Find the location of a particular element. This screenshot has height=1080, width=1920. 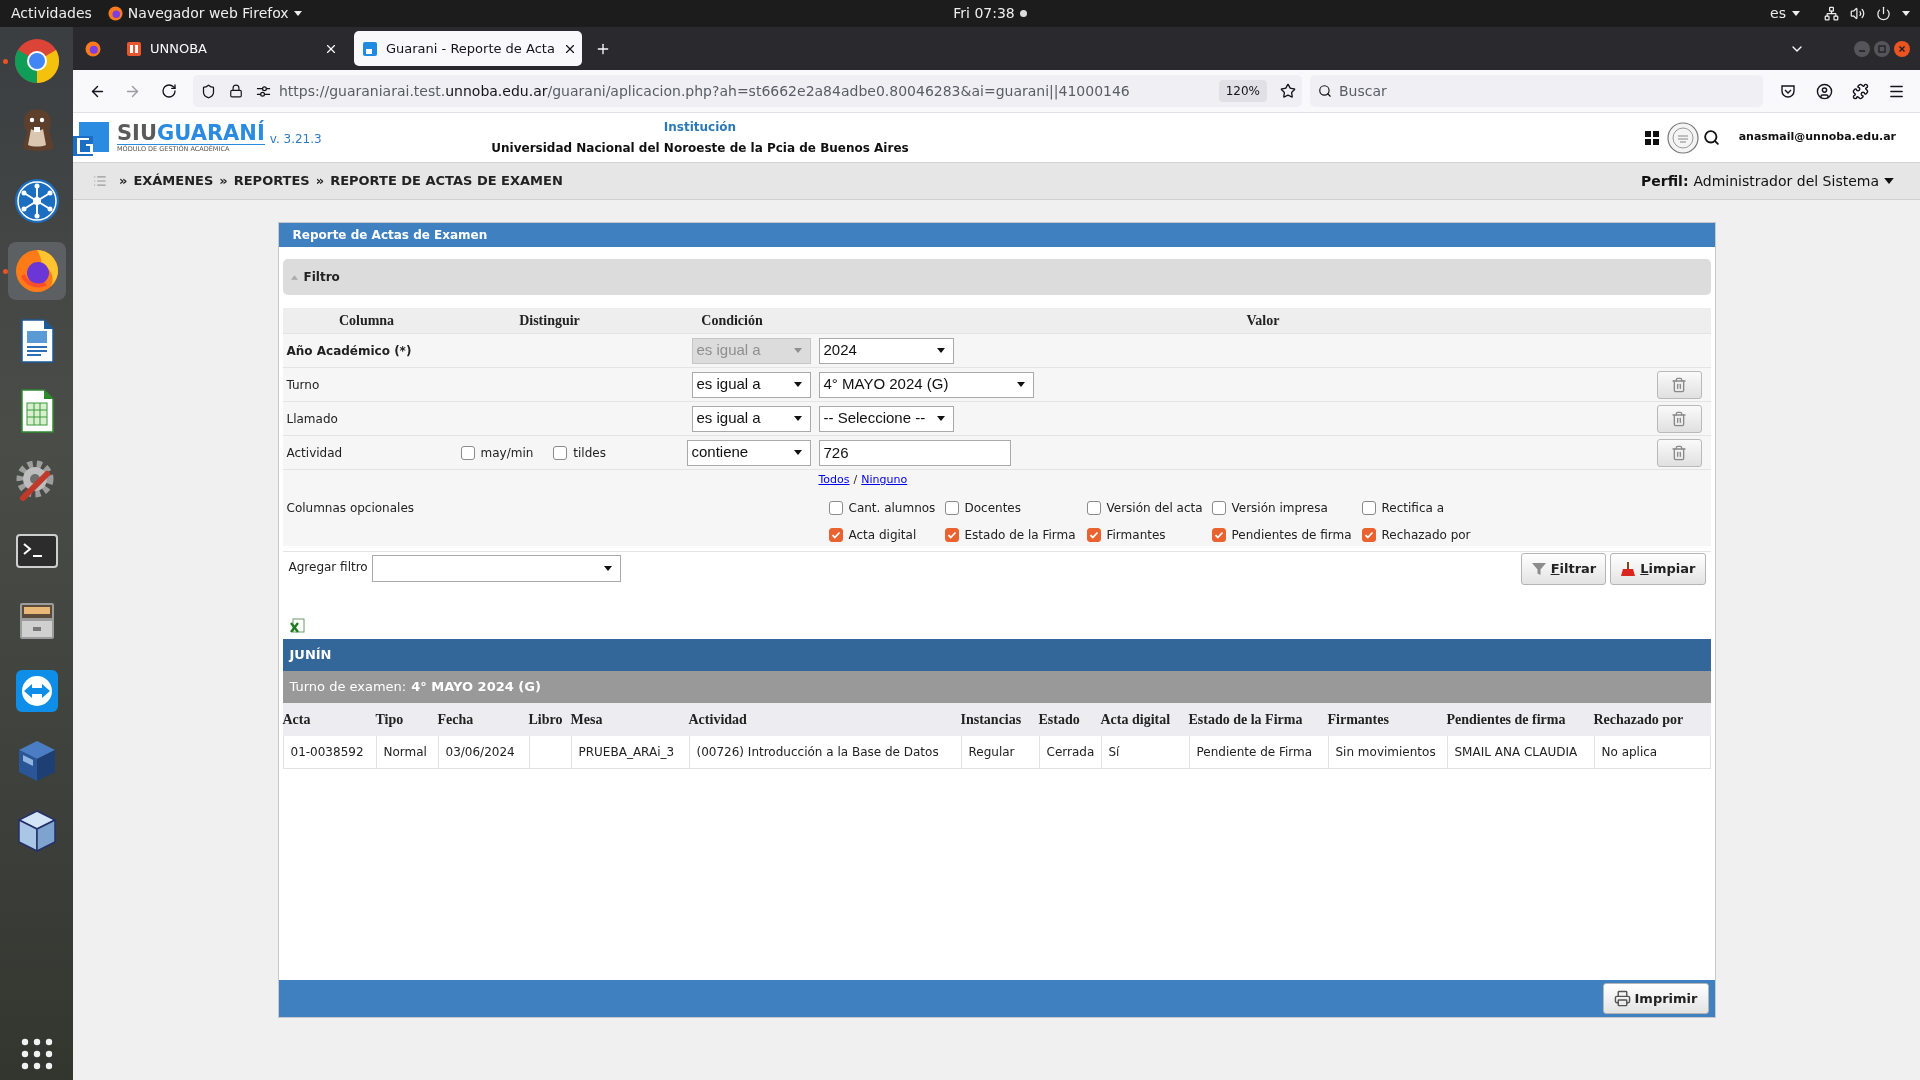

dropdown: 4° MAYO 2024 (G) is located at coordinates (926, 384).